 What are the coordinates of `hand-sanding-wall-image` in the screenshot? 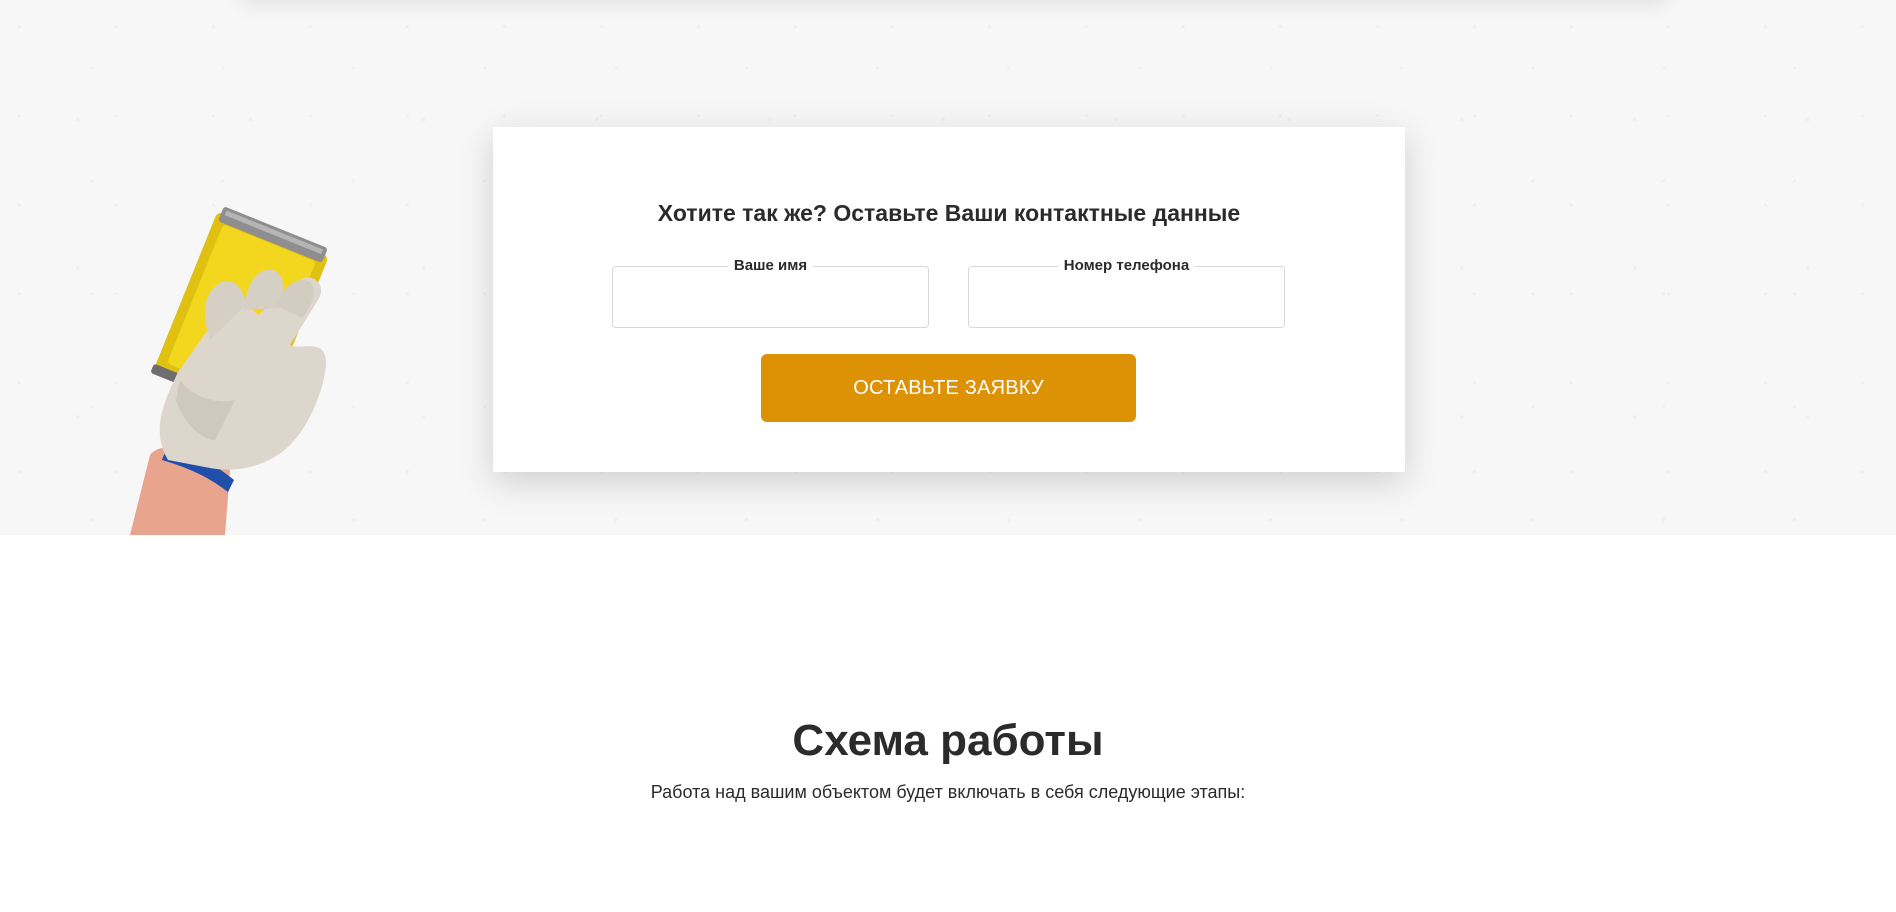 It's located at (229, 371).